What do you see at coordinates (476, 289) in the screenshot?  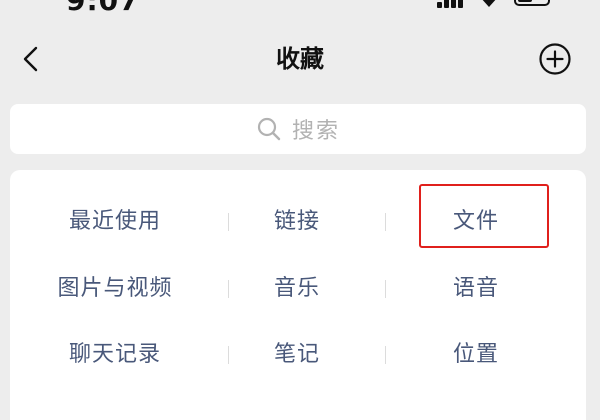 I see `category-voice: 语音` at bounding box center [476, 289].